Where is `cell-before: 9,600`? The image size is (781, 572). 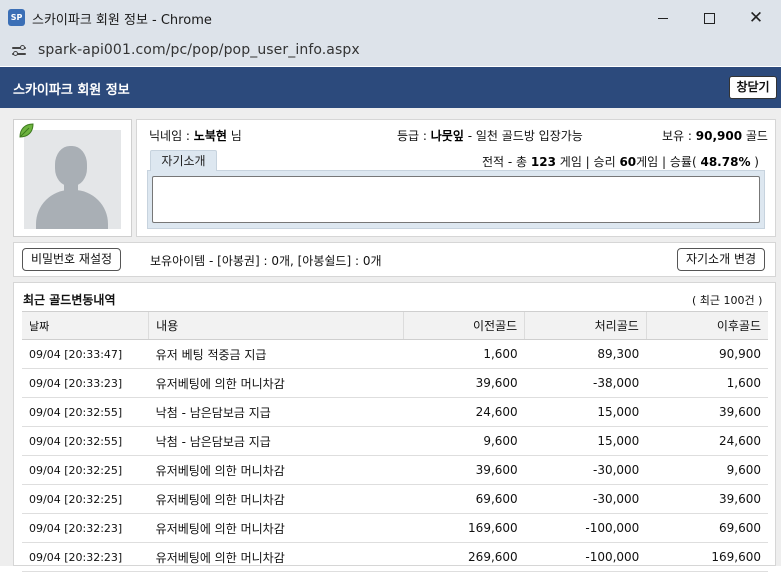
cell-before: 9,600 is located at coordinates (464, 441).